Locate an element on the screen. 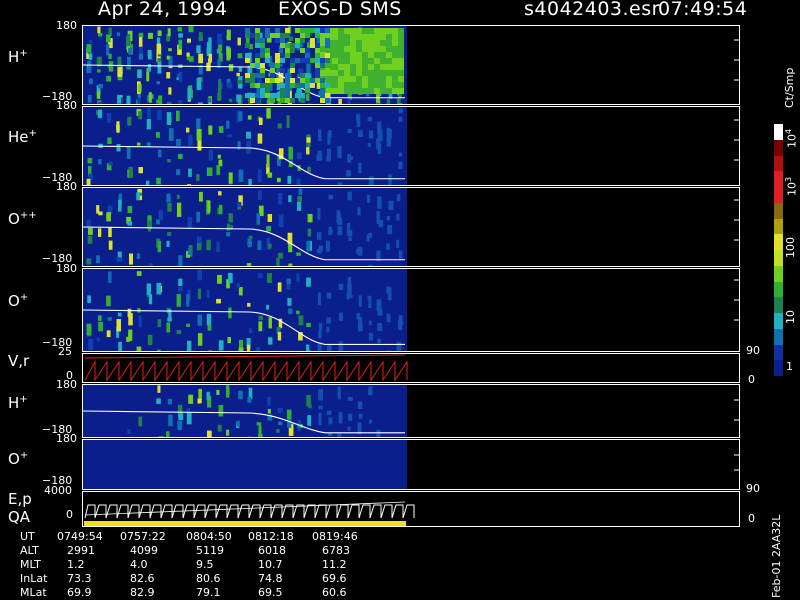  footer-cell: 10.7 is located at coordinates (270, 564).